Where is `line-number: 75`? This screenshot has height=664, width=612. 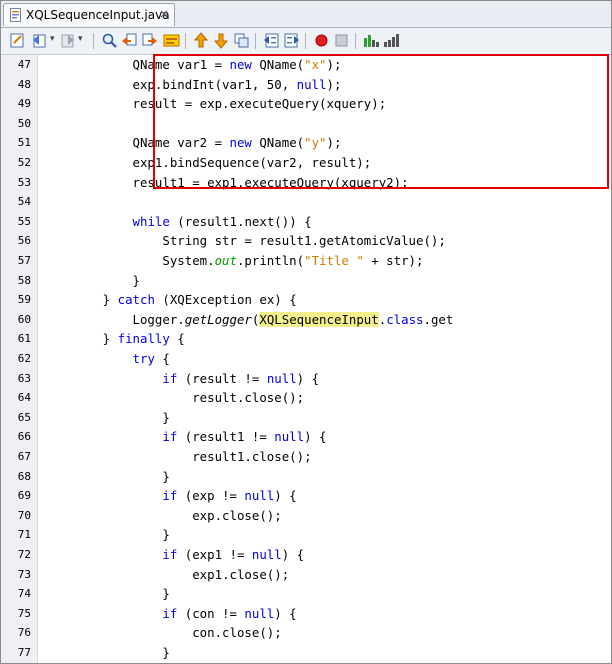
line-number: 75 is located at coordinates (24, 613).